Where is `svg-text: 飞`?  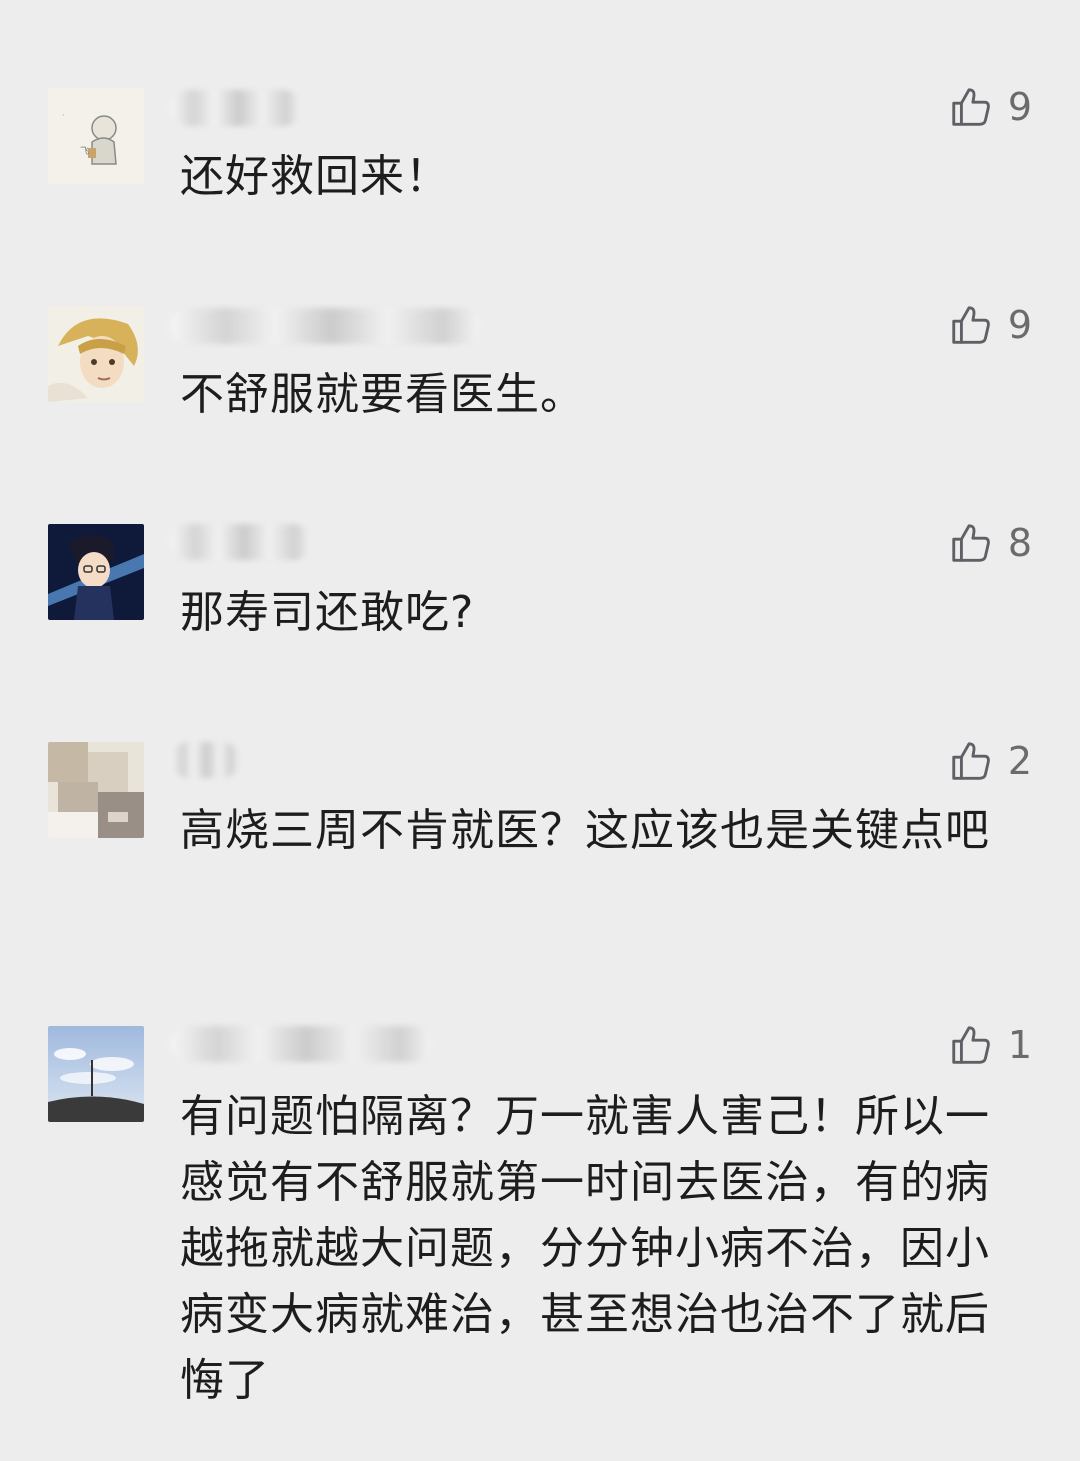
svg-text: 飞 is located at coordinates (84, 151).